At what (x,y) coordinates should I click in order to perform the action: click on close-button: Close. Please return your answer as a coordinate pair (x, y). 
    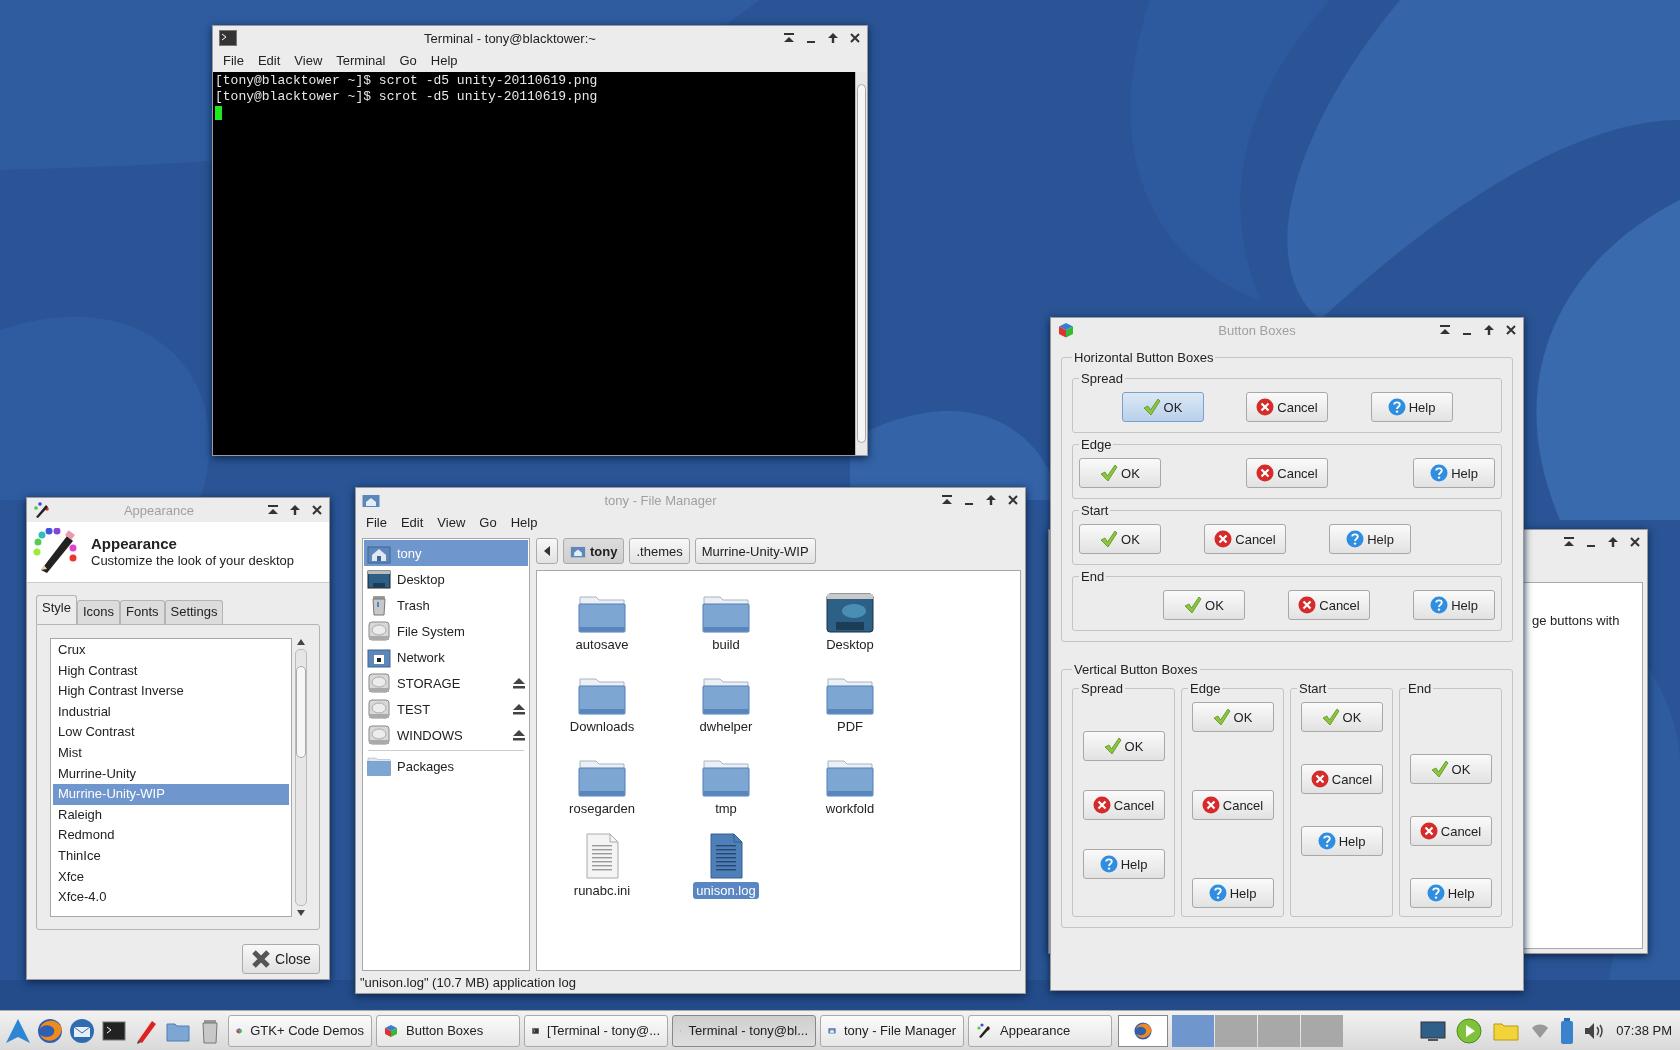
    Looking at the image, I should click on (281, 959).